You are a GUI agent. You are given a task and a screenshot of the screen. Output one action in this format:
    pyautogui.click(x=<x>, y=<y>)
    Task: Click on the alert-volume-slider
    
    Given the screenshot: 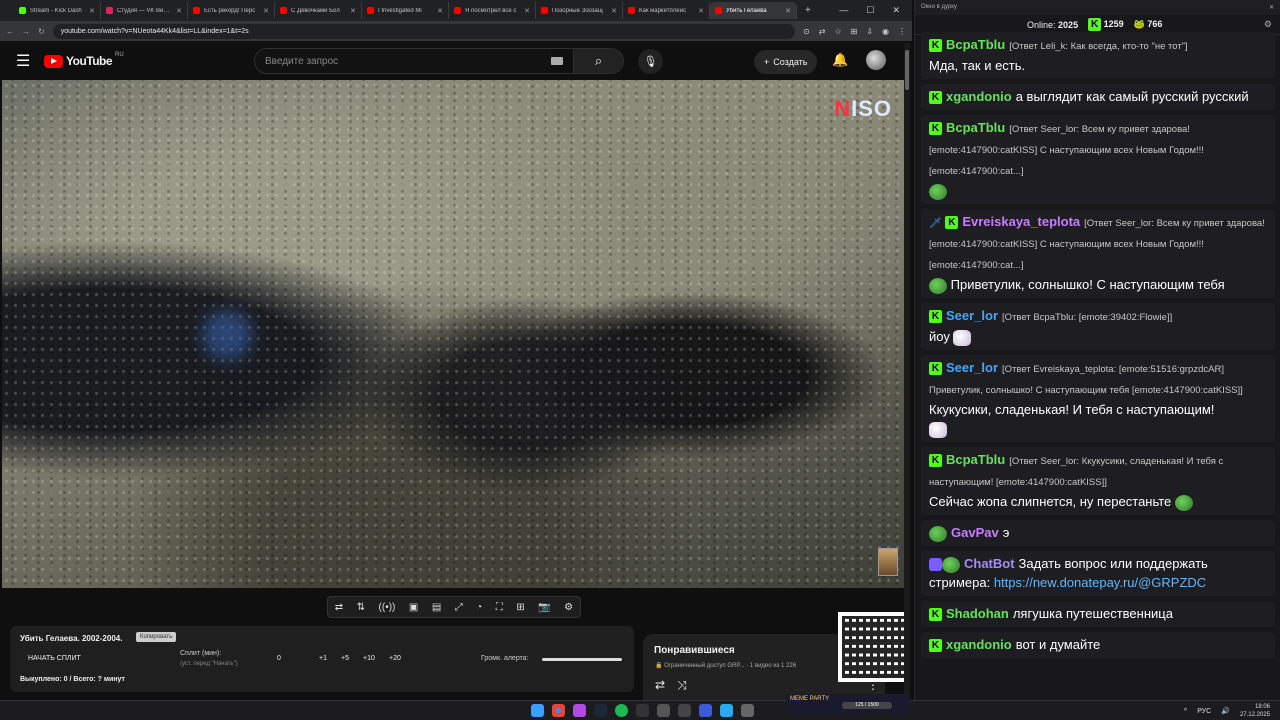 What is the action you would take?
    pyautogui.click(x=582, y=659)
    